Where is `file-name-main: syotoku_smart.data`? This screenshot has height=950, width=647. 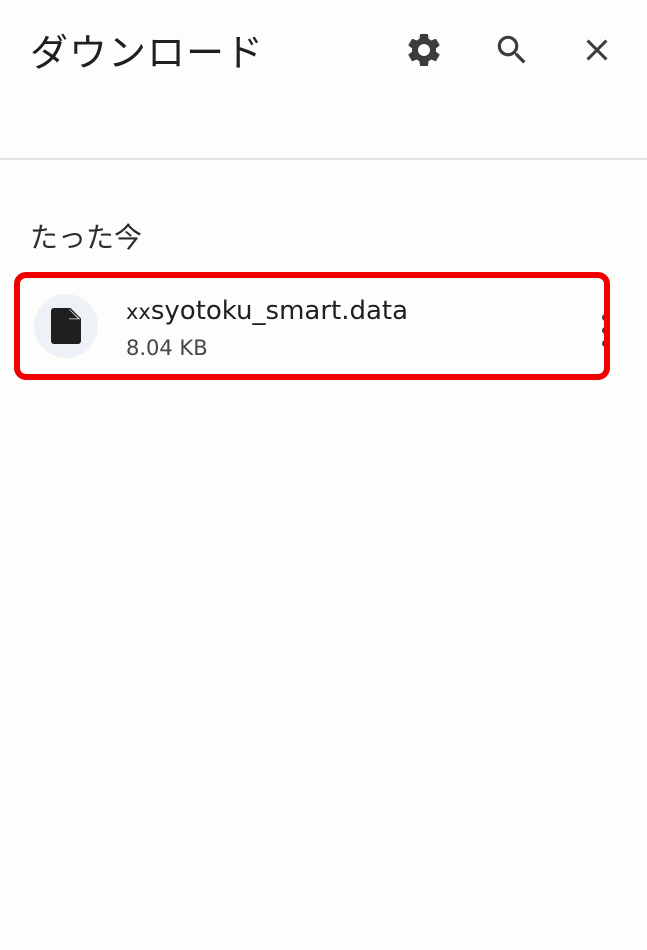
file-name-main: syotoku_smart.data is located at coordinates (279, 311).